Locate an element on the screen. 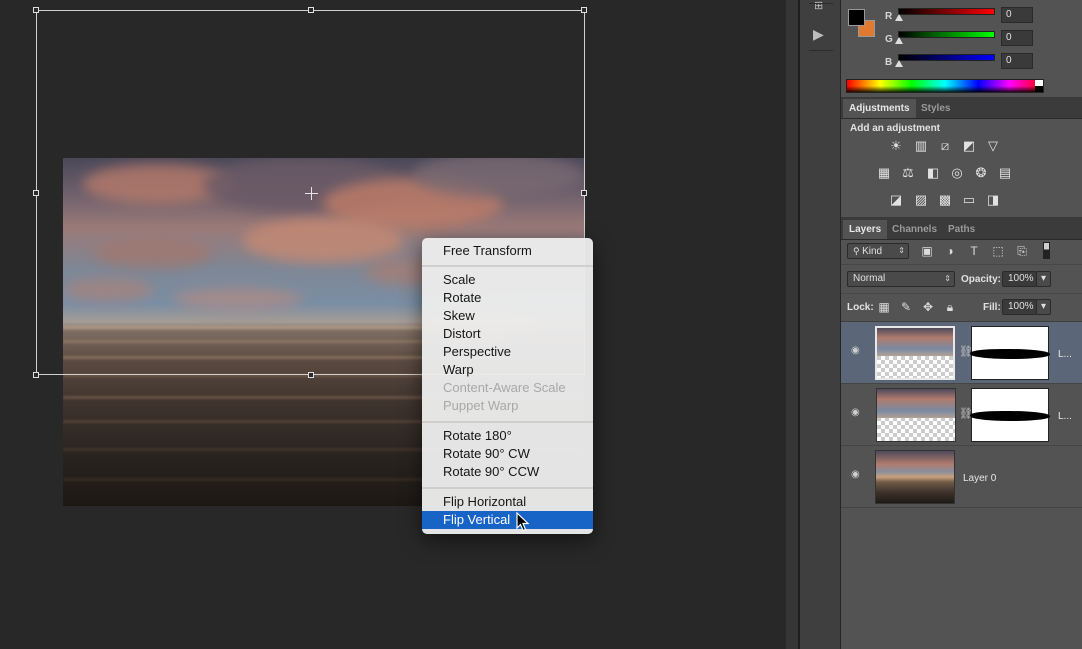 This screenshot has height=649, width=1082. color-lookup-icon: ▤ is located at coordinates (1005, 173).